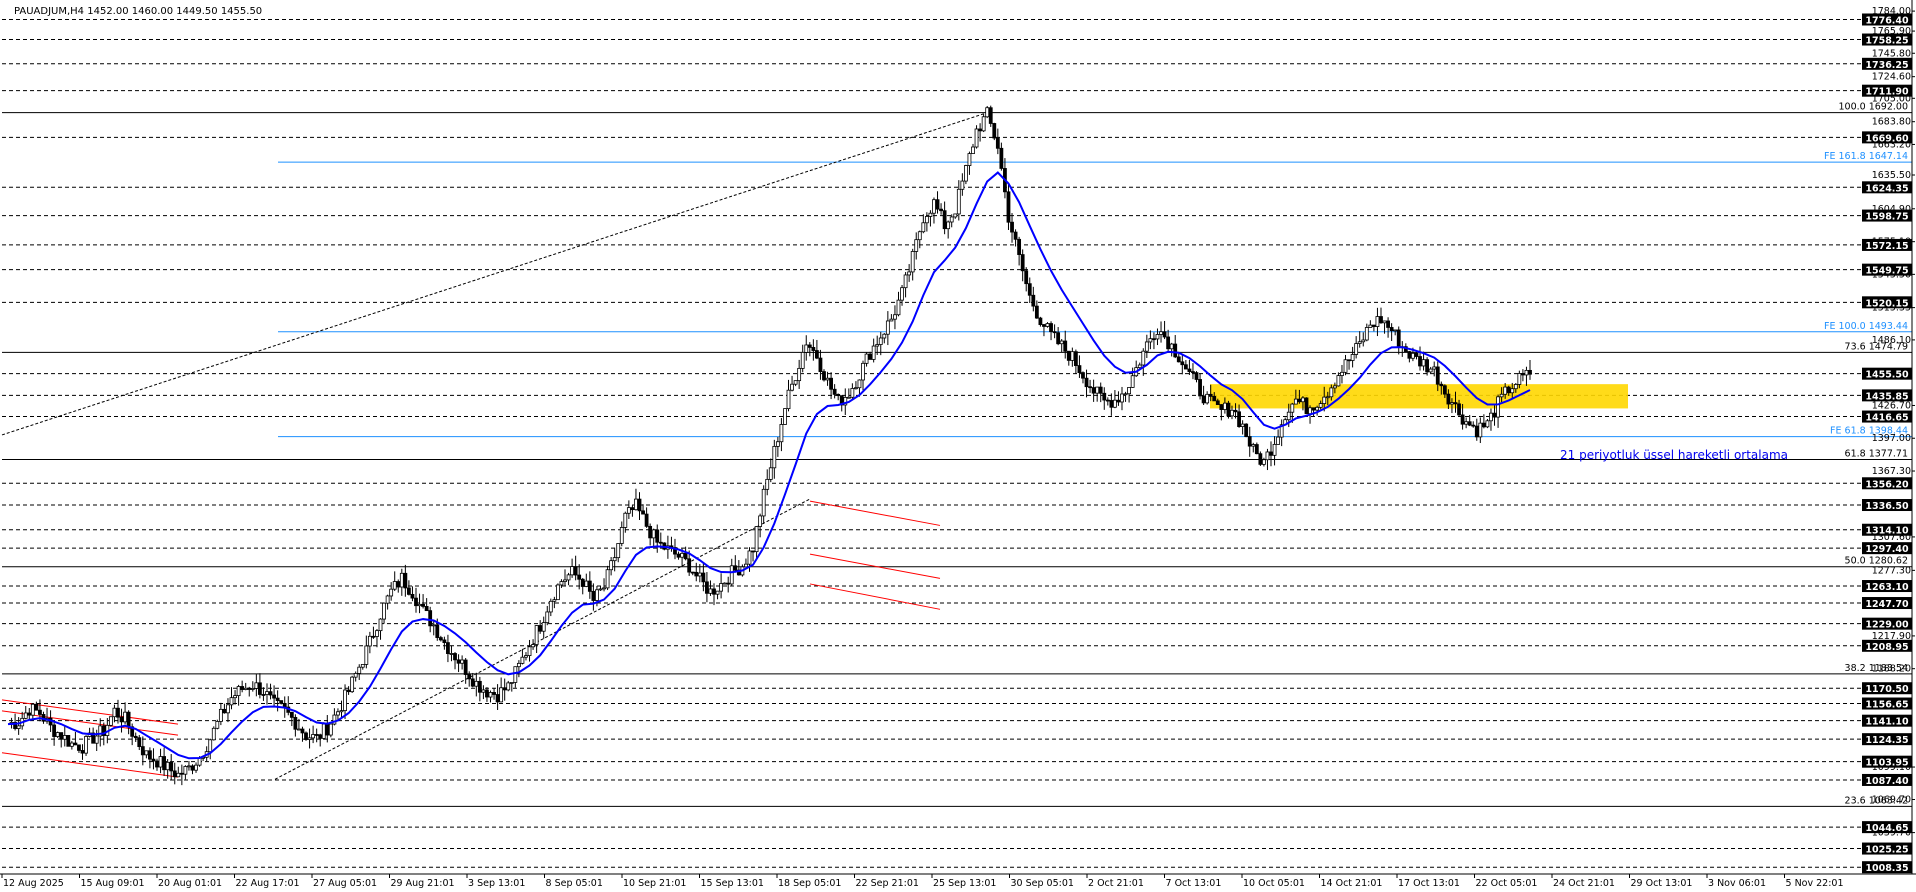 The height and width of the screenshot is (892, 1916). What do you see at coordinates (1891, 669) in the screenshot?
I see `y-tick-label: 1188.20` at bounding box center [1891, 669].